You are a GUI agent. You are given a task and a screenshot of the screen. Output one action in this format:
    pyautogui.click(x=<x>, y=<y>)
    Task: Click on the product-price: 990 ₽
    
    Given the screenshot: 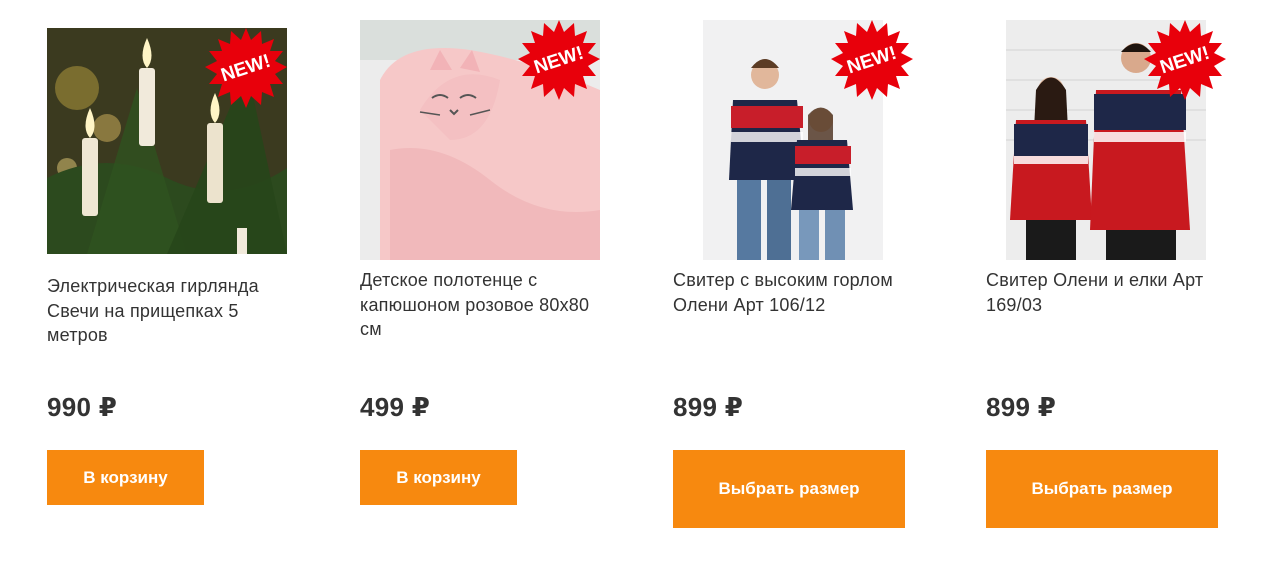 What is the action you would take?
    pyautogui.click(x=82, y=407)
    